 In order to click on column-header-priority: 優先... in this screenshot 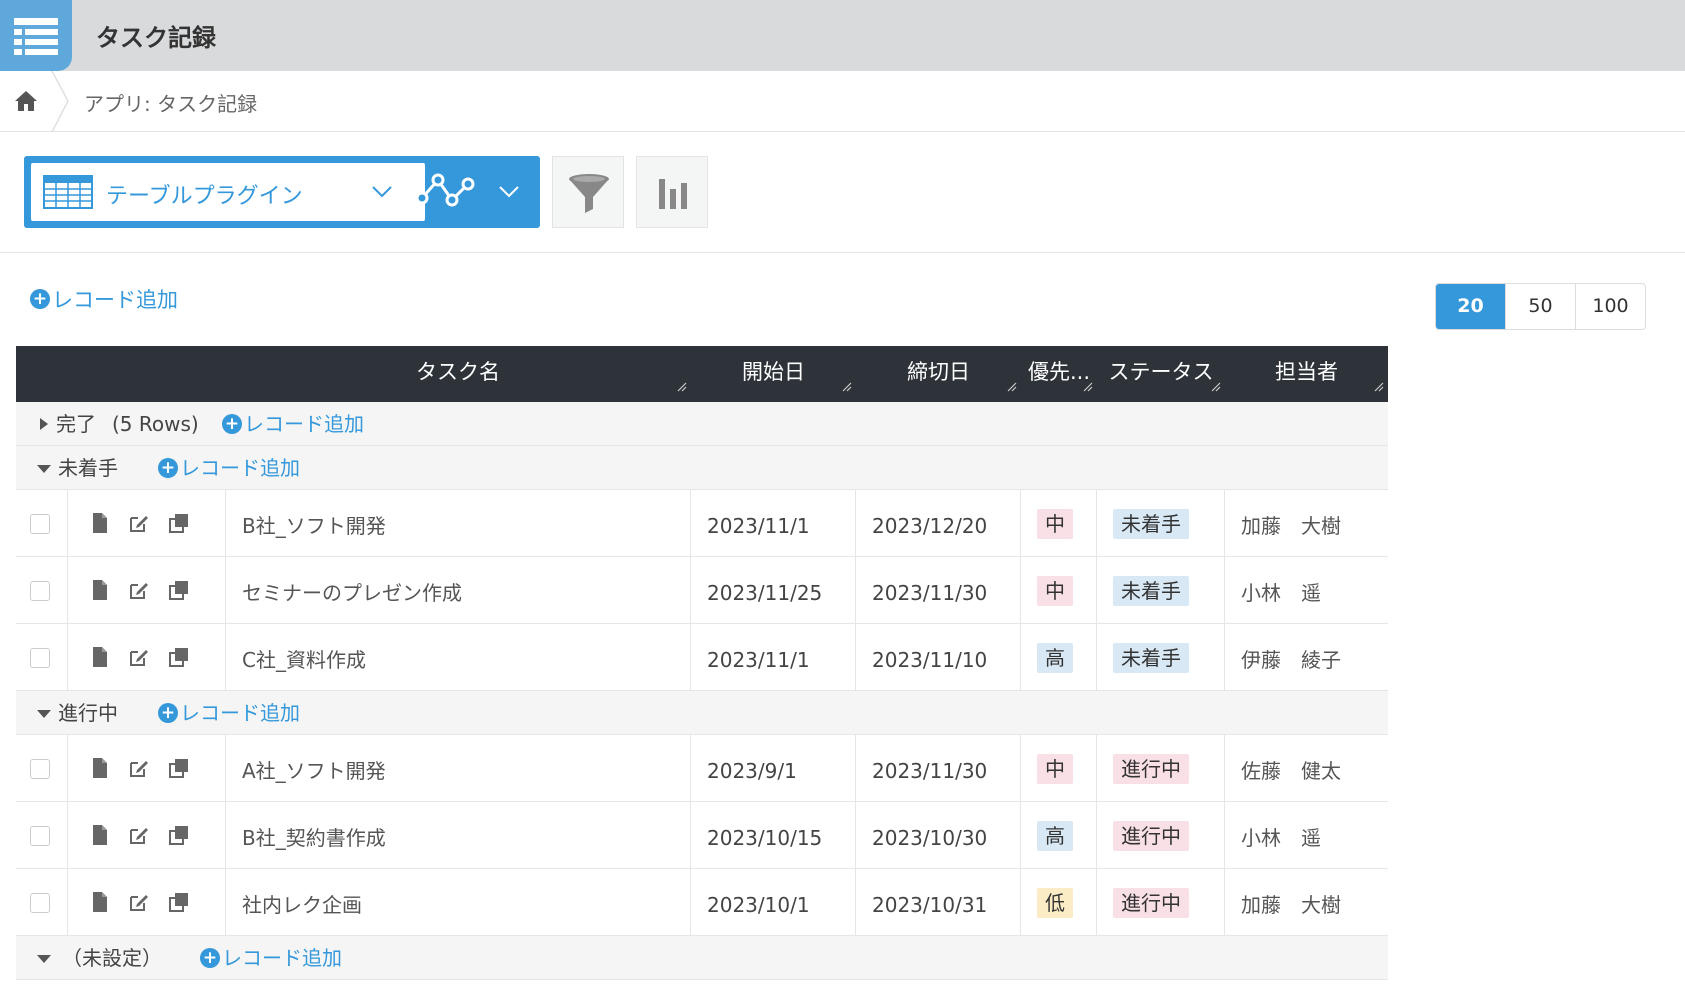, I will do `click(1059, 374)`.